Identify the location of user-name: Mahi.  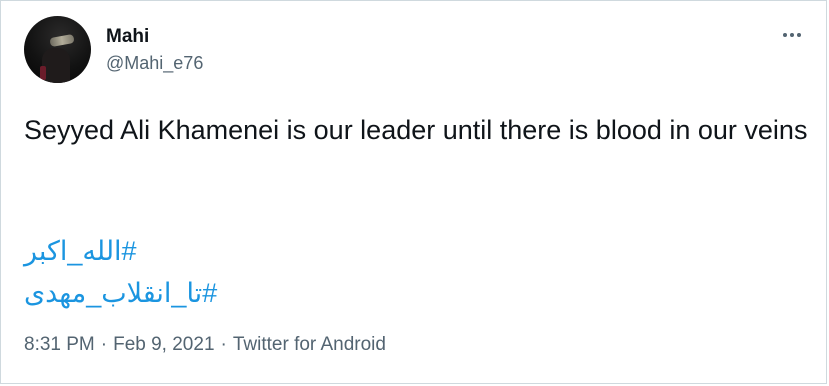
(127, 37).